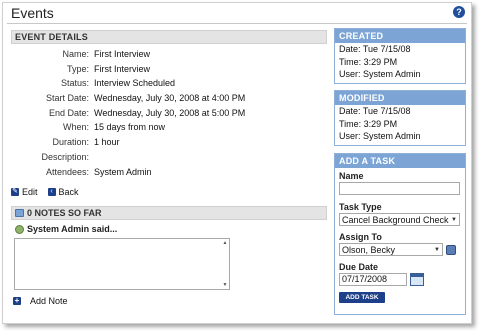 The width and height of the screenshot is (480, 331). Describe the element at coordinates (237, 23) in the screenshot. I see `title-divider` at that location.